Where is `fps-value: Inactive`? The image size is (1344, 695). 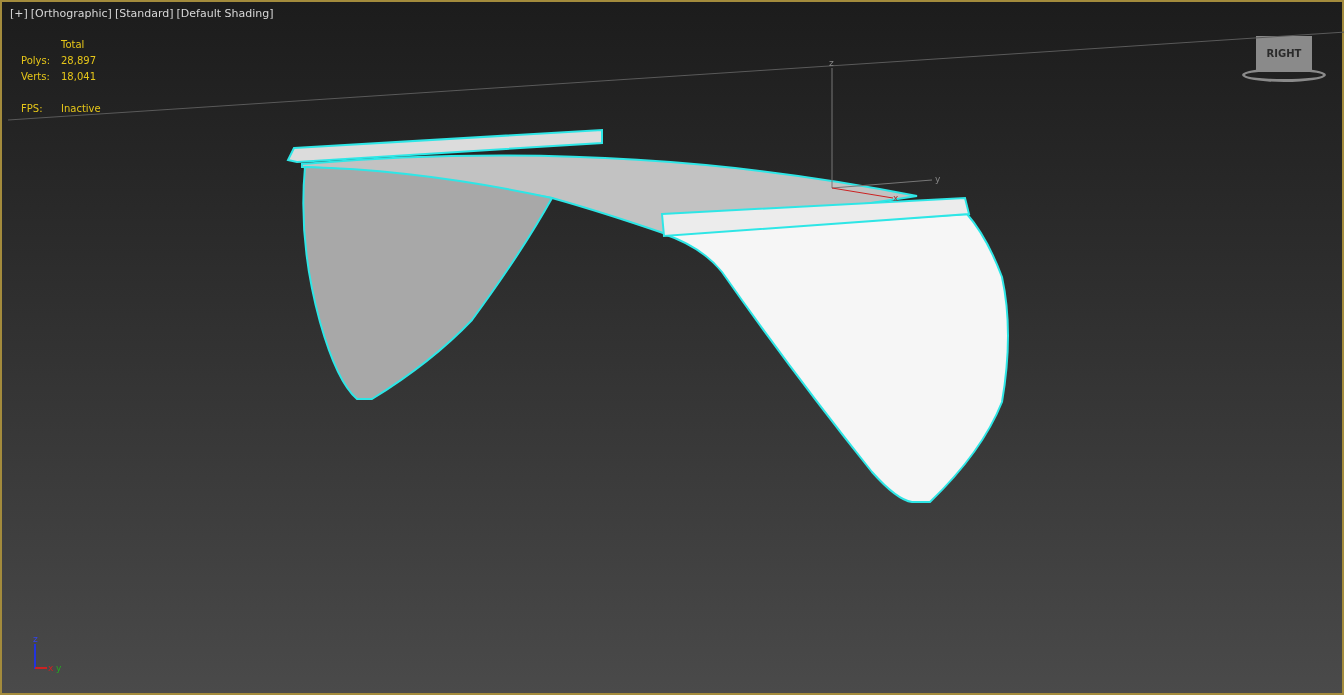 fps-value: Inactive is located at coordinates (81, 109).